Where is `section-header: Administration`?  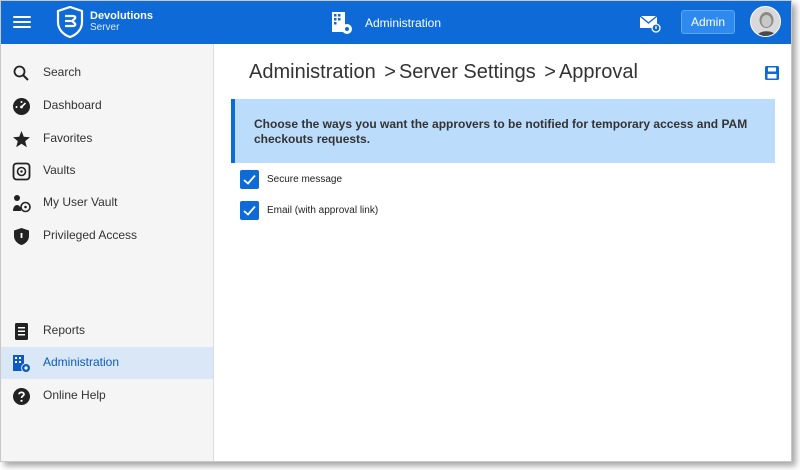 section-header: Administration is located at coordinates (386, 23).